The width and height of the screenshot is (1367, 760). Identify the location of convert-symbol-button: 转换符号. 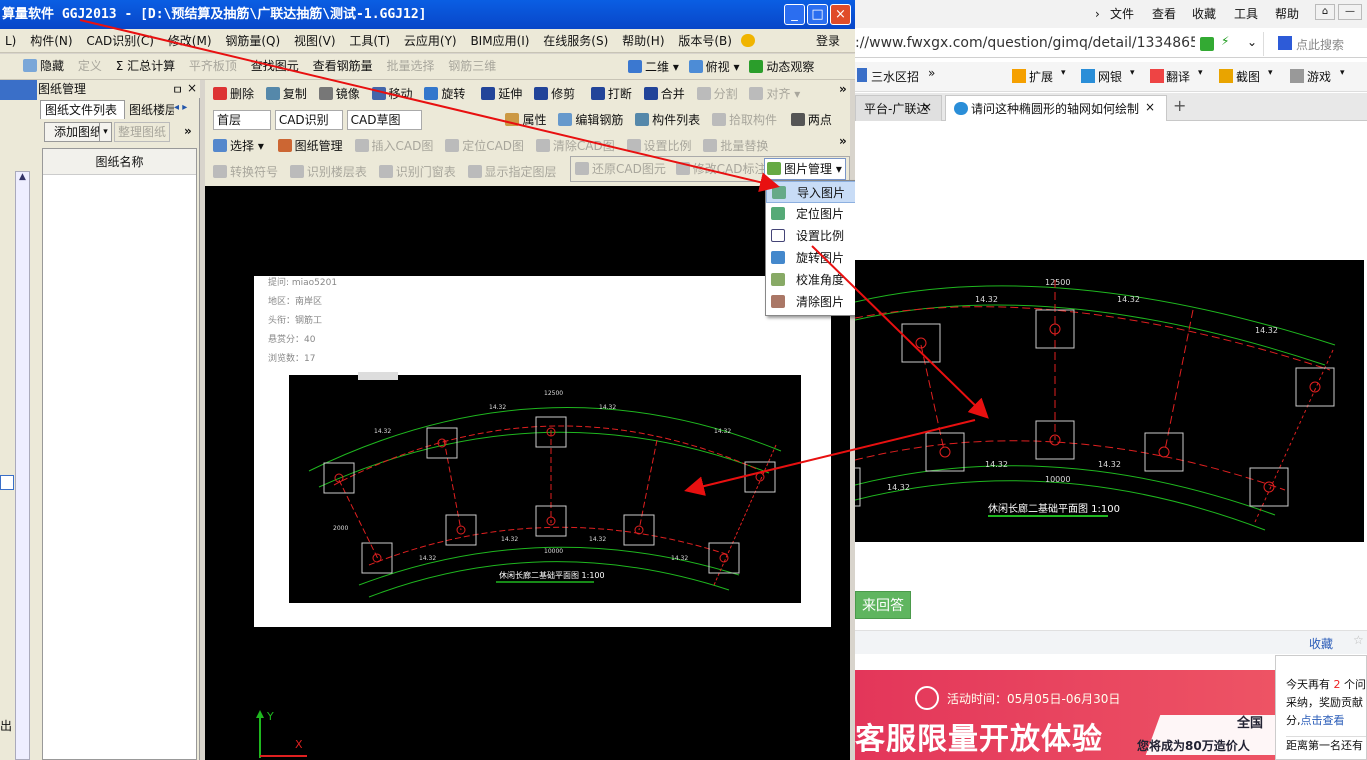
(254, 172).